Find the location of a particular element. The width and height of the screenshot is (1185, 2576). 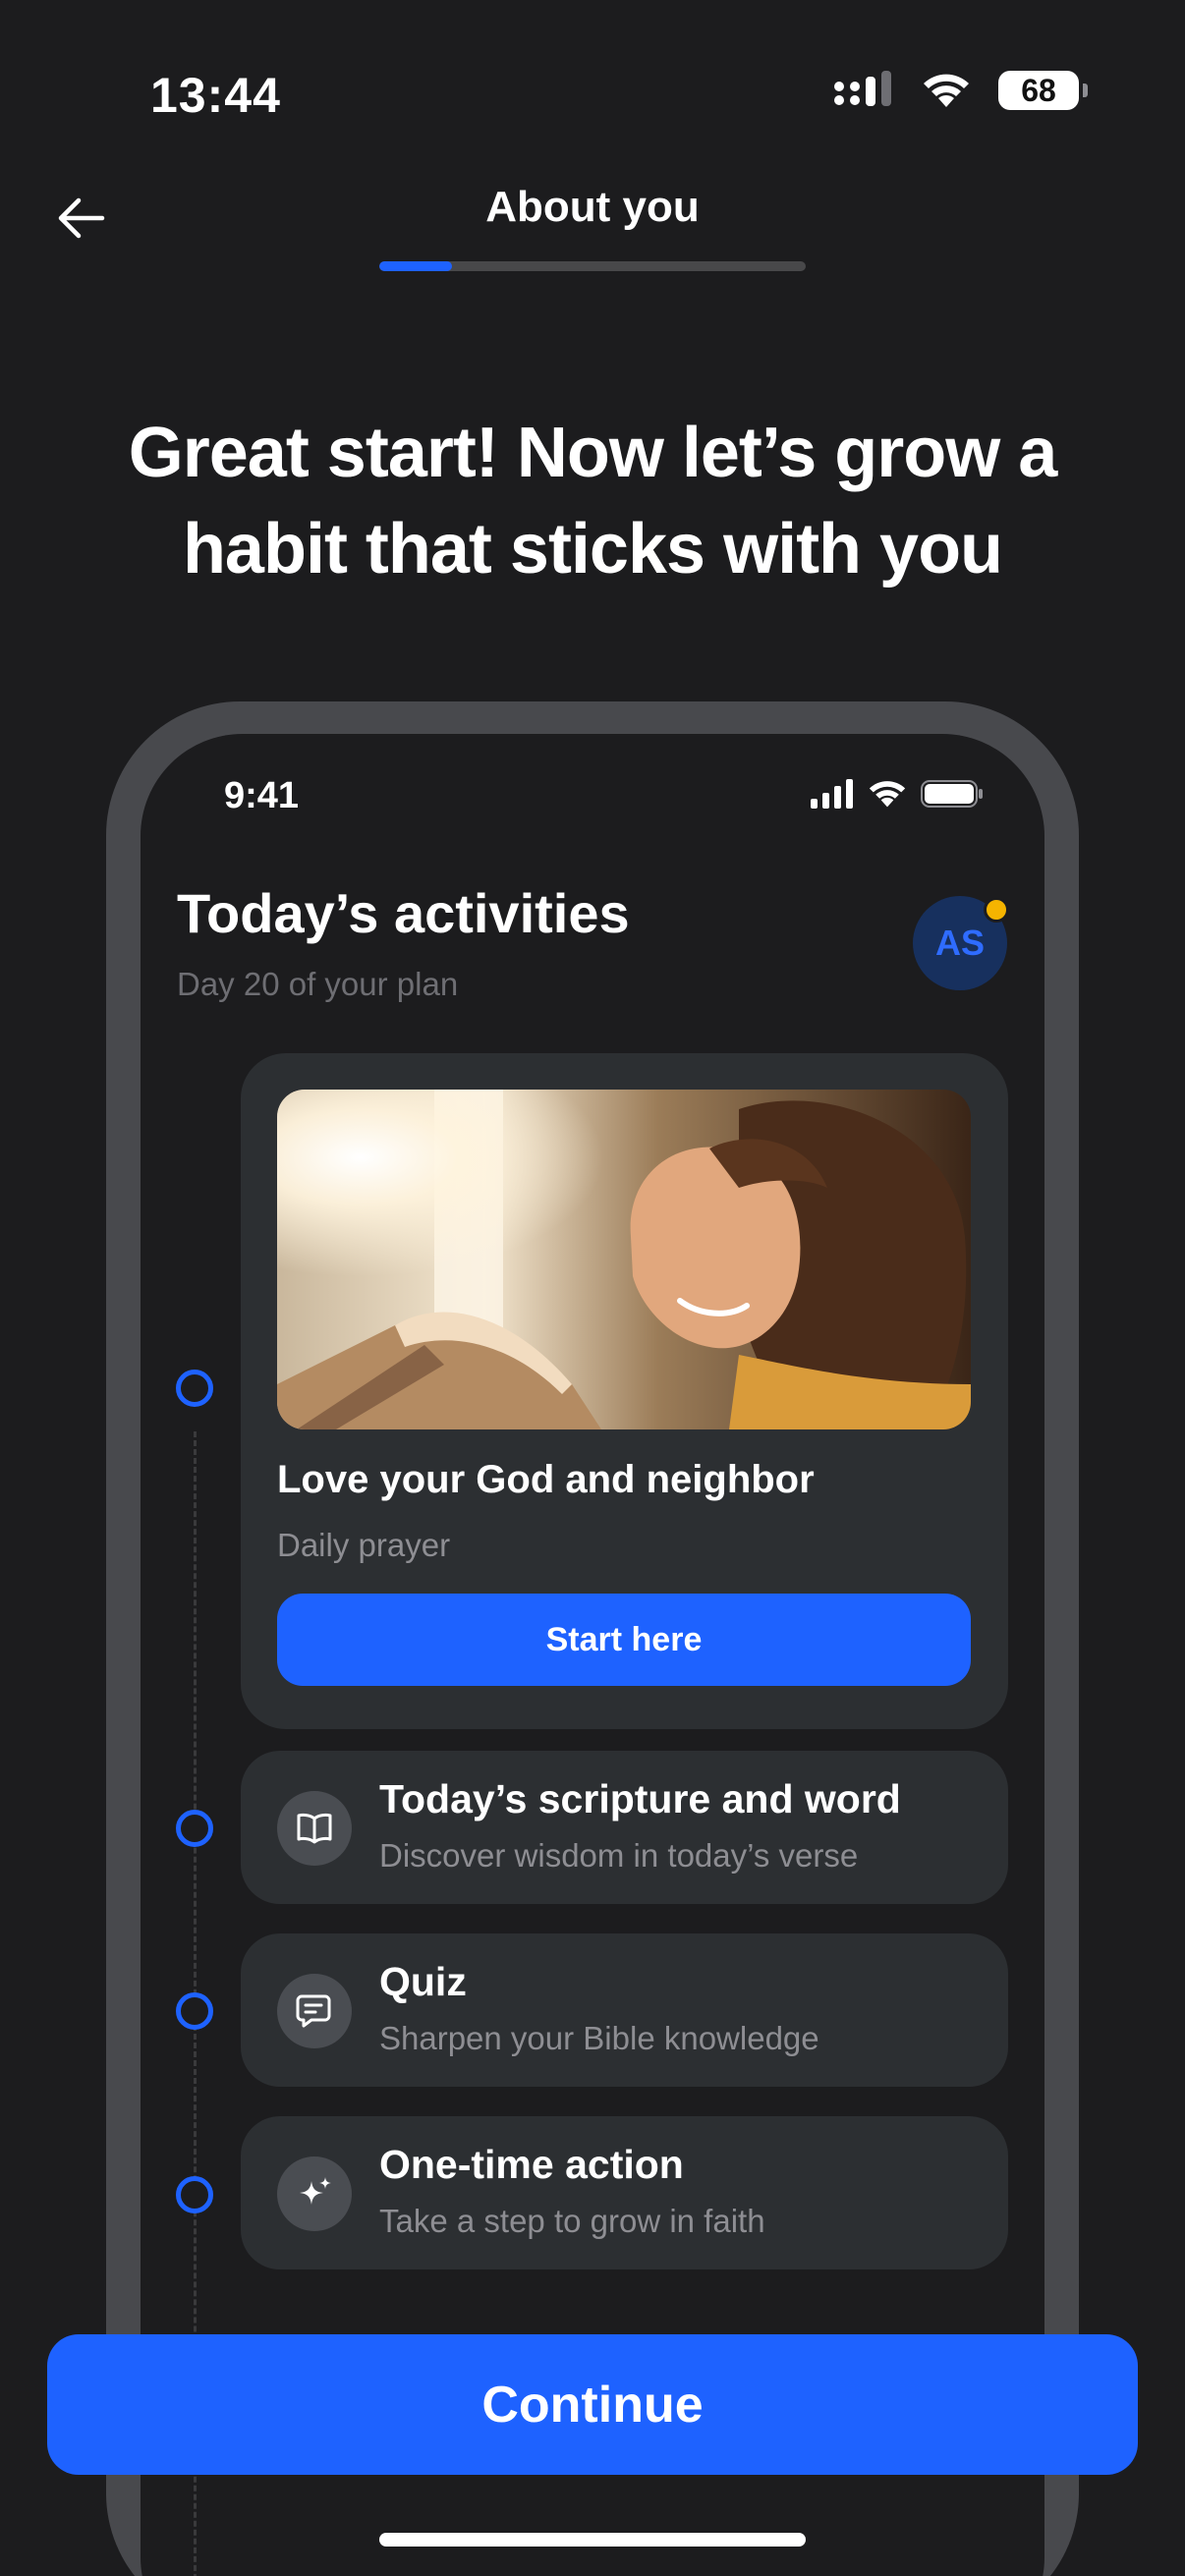

book-icon is located at coordinates (315, 1828).